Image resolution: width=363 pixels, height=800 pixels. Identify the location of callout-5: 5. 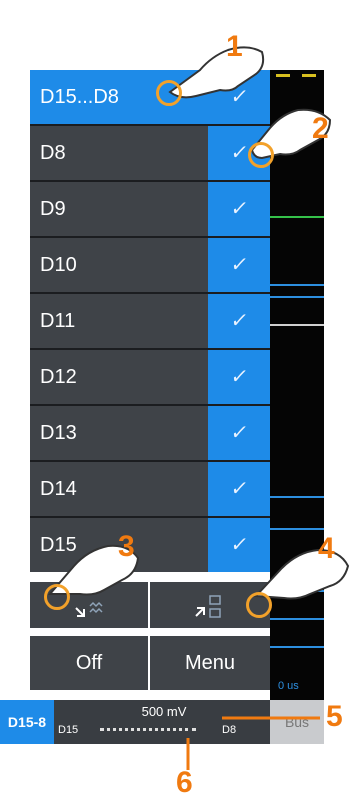
(334, 716).